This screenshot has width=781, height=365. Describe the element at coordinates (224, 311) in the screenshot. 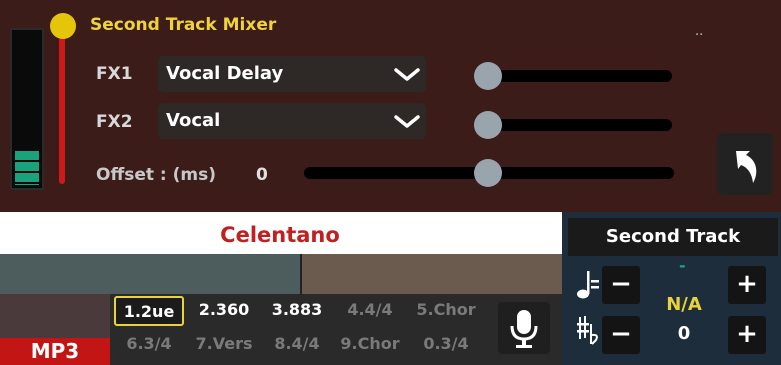

I see `marker-button: 2.360` at that location.